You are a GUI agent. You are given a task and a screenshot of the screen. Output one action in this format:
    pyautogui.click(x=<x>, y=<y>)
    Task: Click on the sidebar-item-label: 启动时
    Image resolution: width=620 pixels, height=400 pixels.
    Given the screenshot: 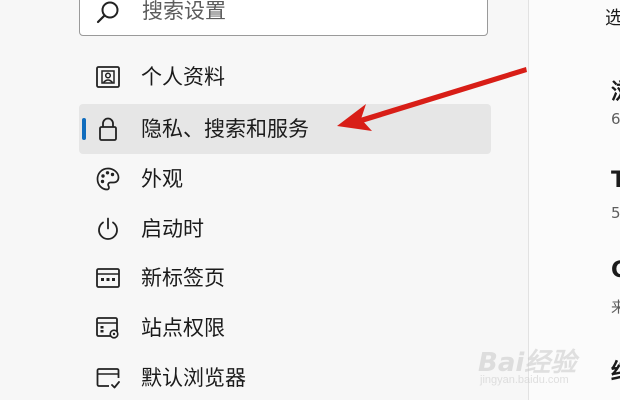 What is the action you would take?
    pyautogui.click(x=172, y=229)
    